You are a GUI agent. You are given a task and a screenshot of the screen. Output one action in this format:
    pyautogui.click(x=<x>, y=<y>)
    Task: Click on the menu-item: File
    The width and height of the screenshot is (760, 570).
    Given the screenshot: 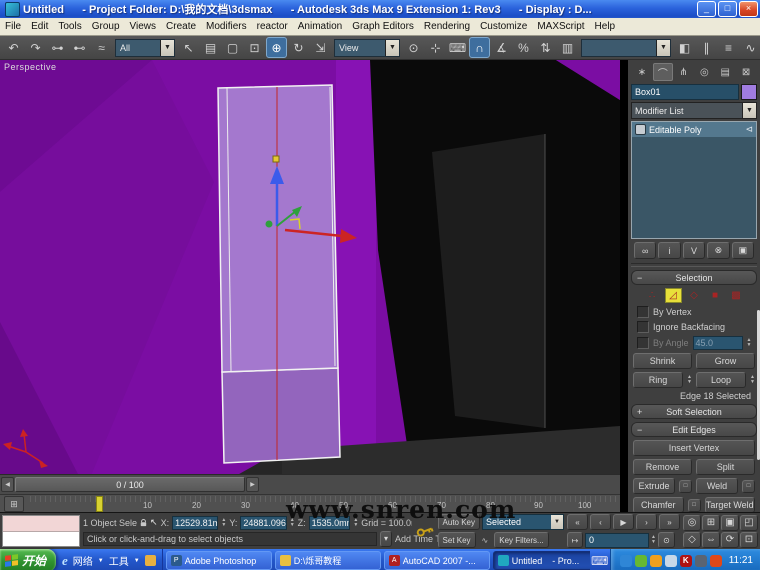 What is the action you would take?
    pyautogui.click(x=13, y=26)
    